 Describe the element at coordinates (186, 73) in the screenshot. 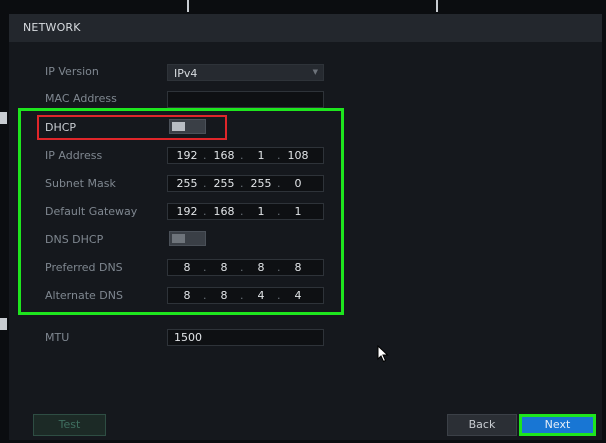

I see `ip-version-value: IPv4` at that location.